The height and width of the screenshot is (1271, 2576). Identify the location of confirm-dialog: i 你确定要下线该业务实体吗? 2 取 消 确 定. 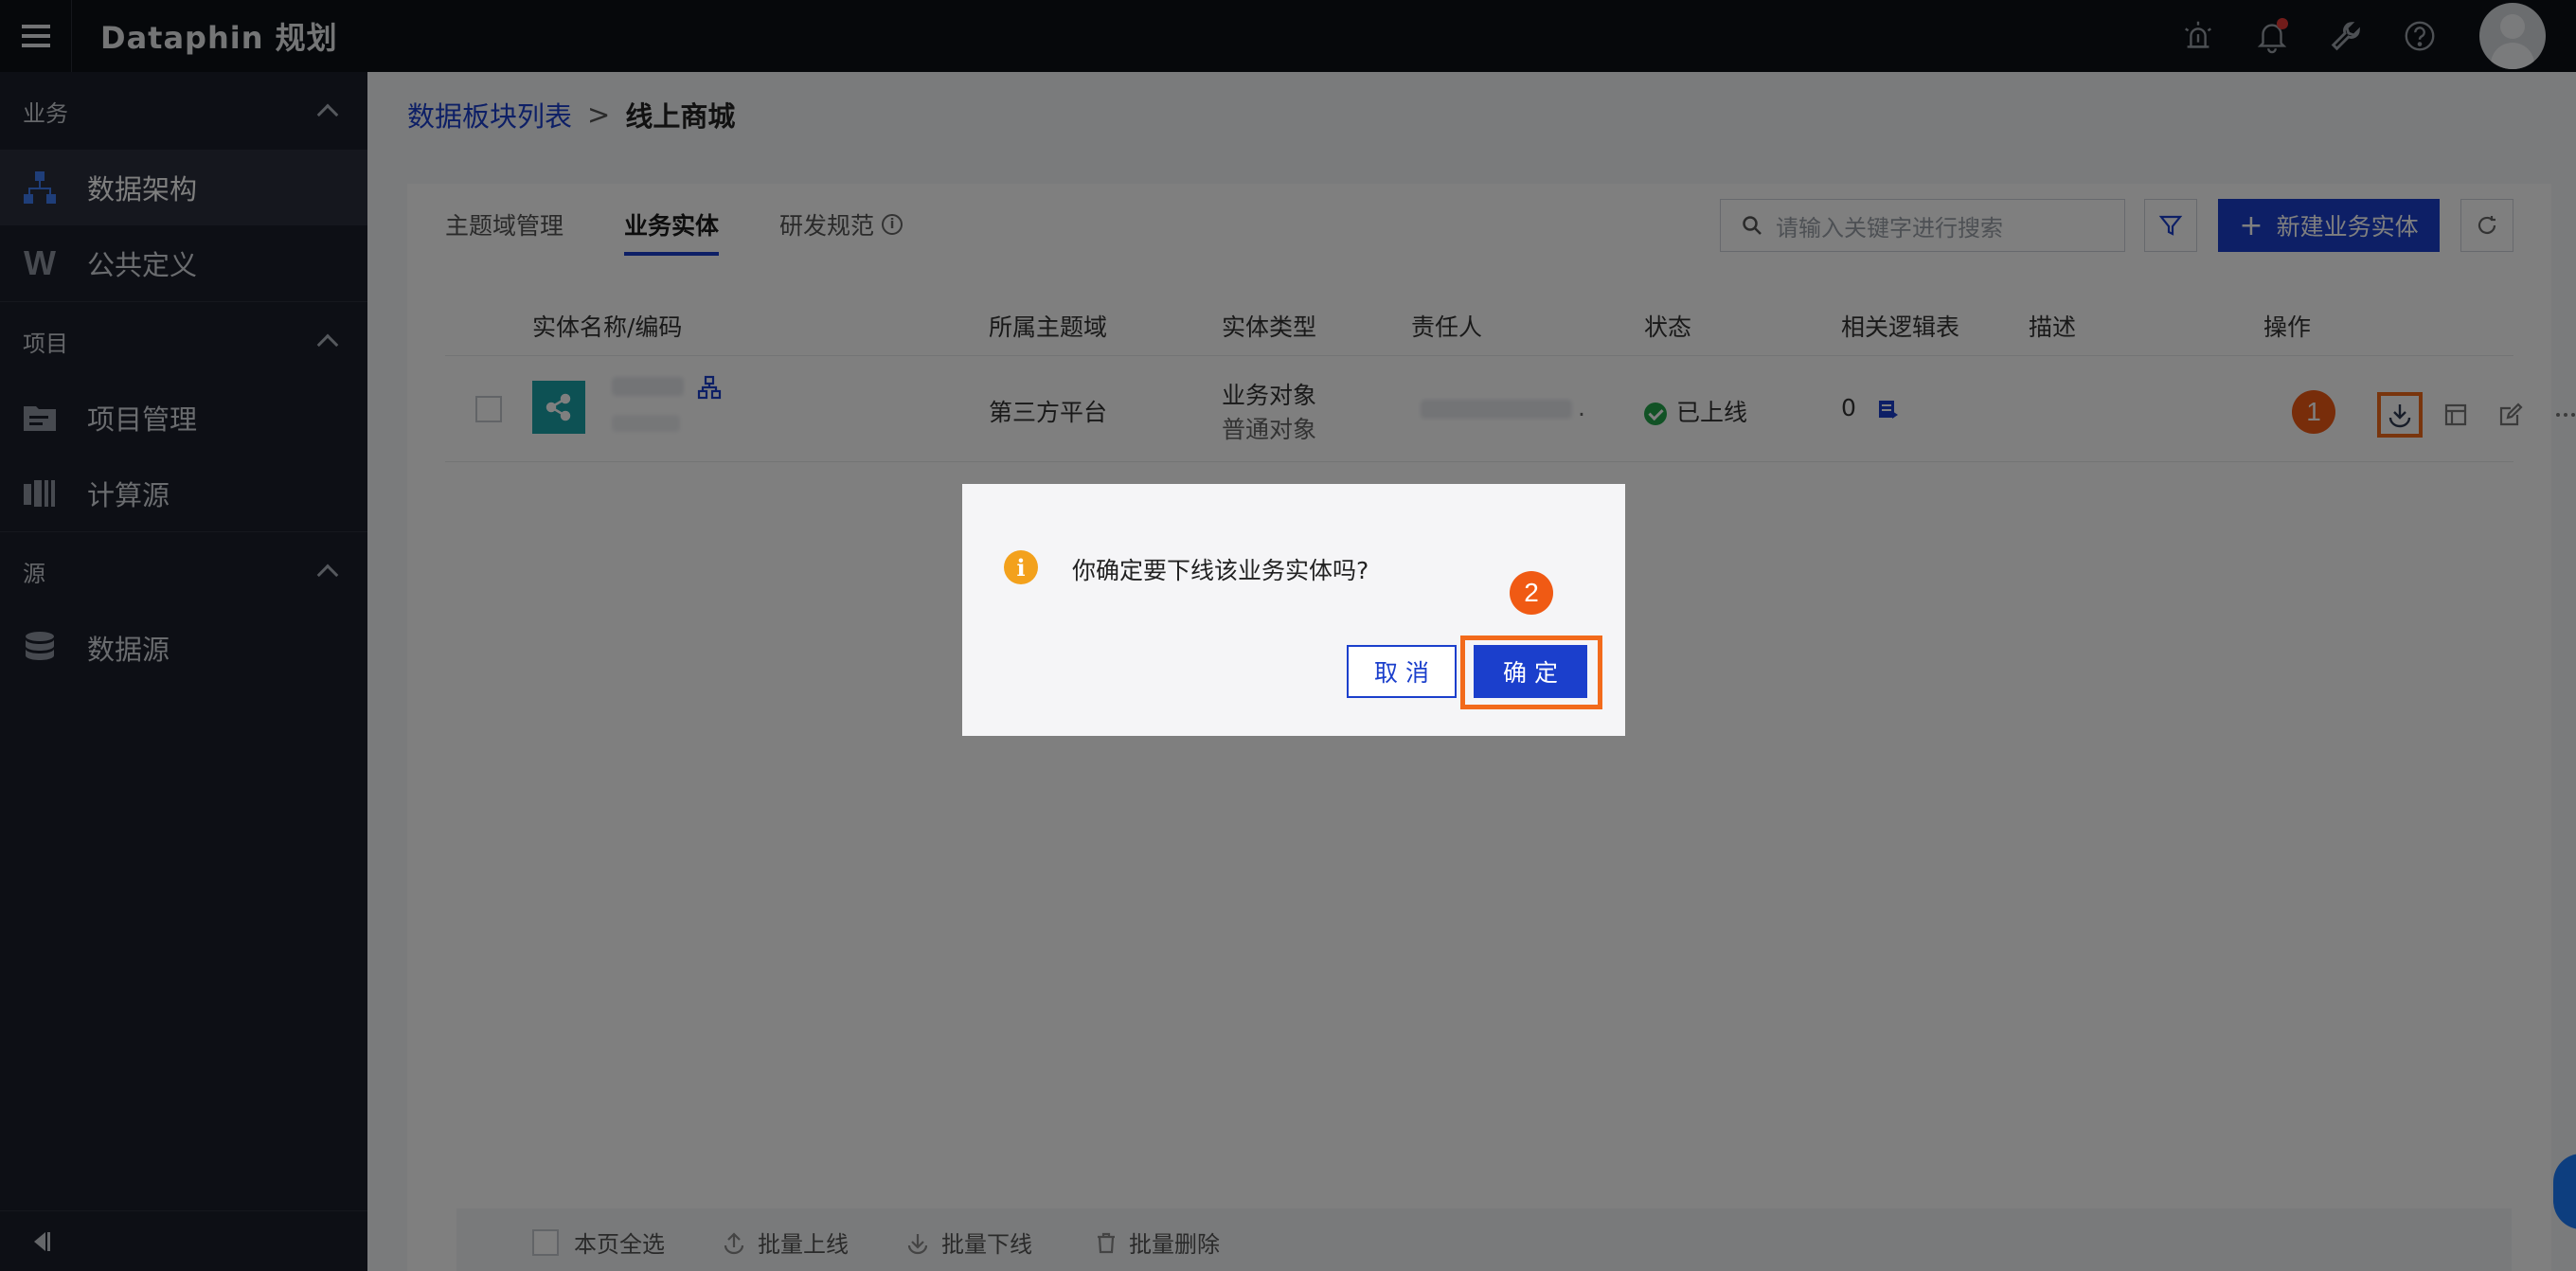
(1293, 610).